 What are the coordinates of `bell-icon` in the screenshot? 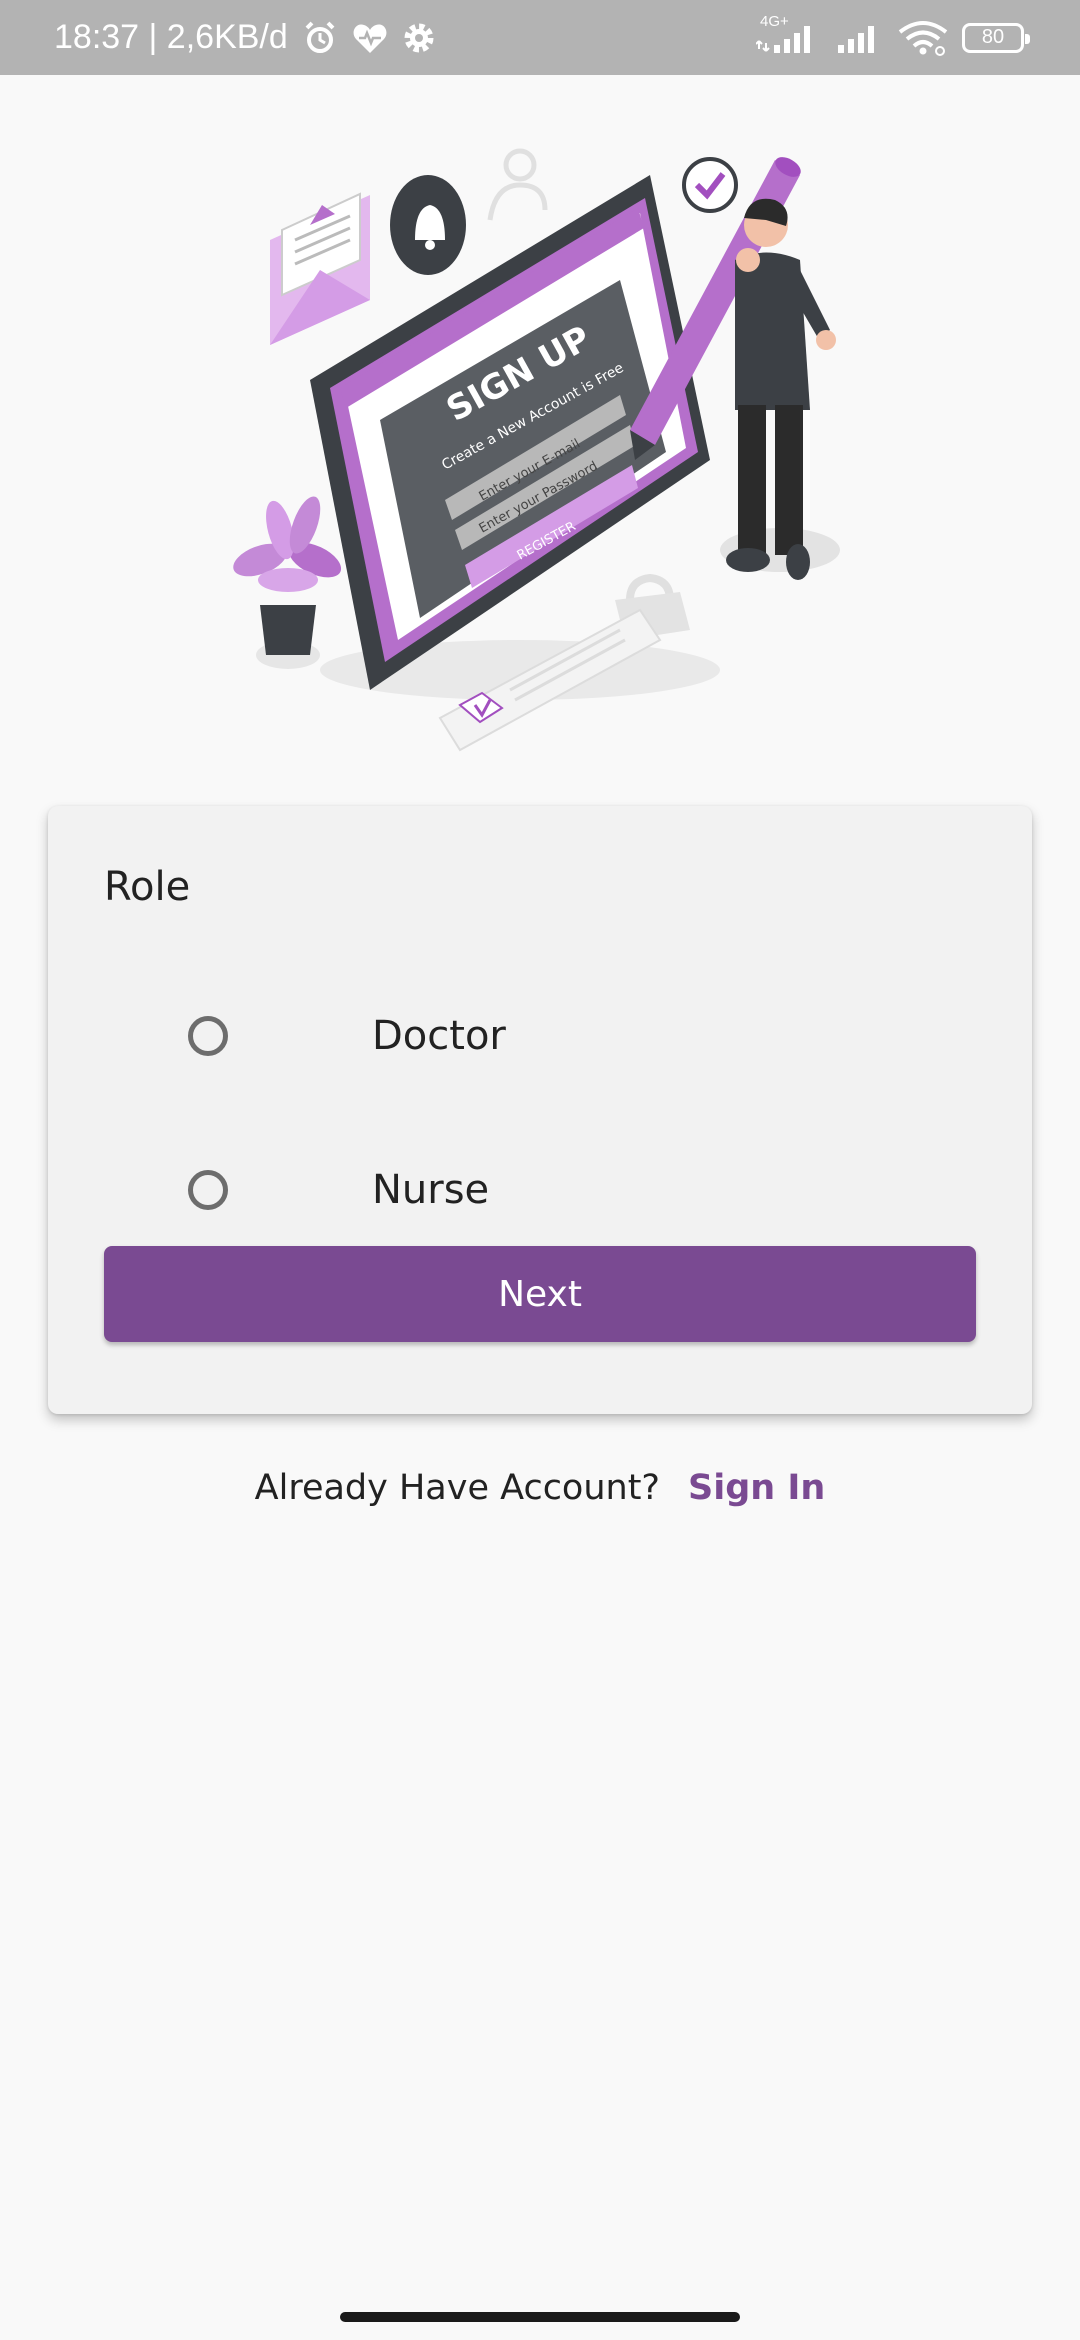 It's located at (428, 225).